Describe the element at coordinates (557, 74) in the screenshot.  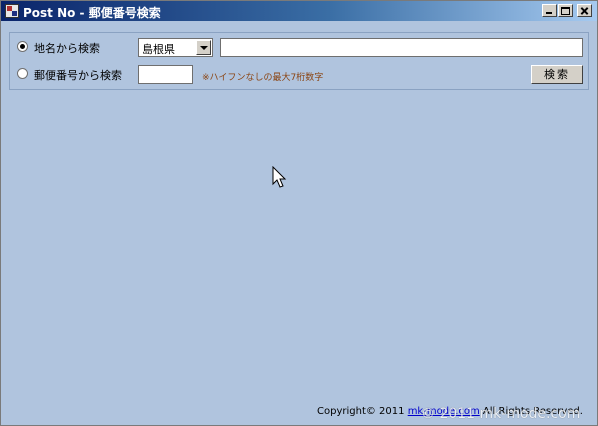
I see `search-button: 検索` at that location.